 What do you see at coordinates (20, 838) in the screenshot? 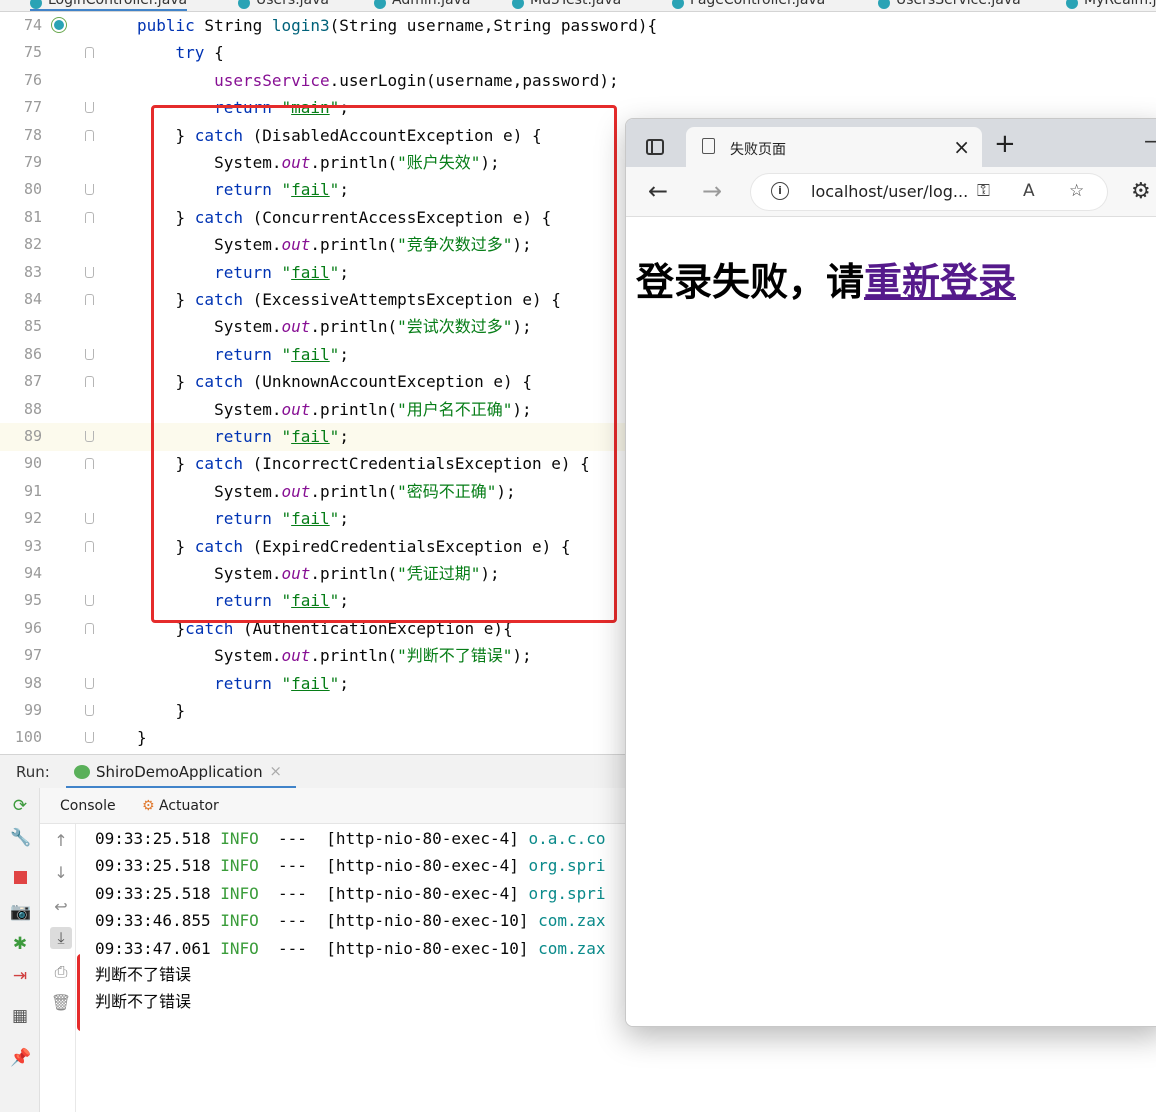
I see `wrench-icon: 🔧` at bounding box center [20, 838].